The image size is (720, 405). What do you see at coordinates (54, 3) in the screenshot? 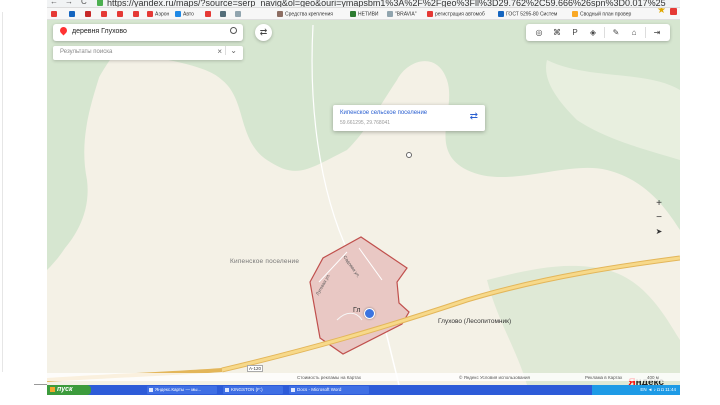
I see `back-button: ←` at bounding box center [54, 3].